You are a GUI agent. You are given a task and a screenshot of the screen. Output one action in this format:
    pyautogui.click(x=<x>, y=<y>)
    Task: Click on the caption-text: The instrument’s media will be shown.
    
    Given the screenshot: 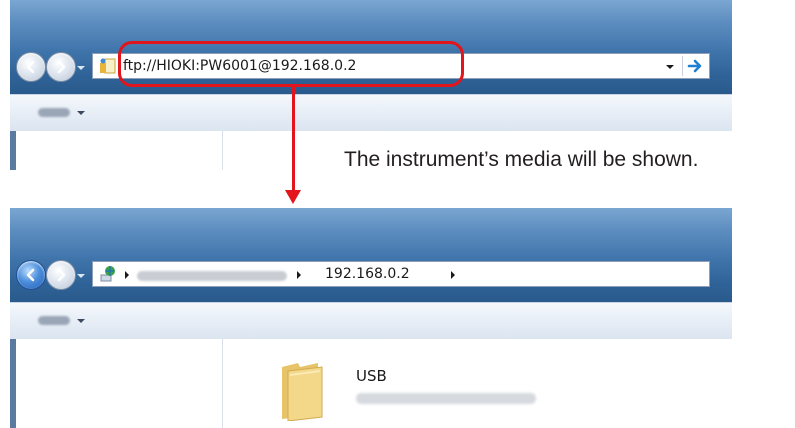 What is the action you would take?
    pyautogui.click(x=521, y=159)
    